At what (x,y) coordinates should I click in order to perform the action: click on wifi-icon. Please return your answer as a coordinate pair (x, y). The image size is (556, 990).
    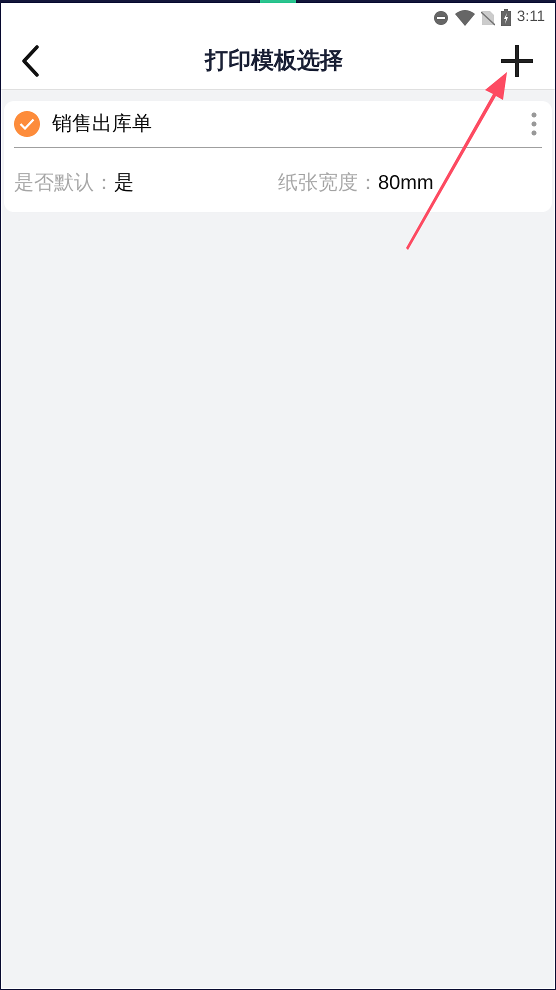
    Looking at the image, I should click on (464, 18).